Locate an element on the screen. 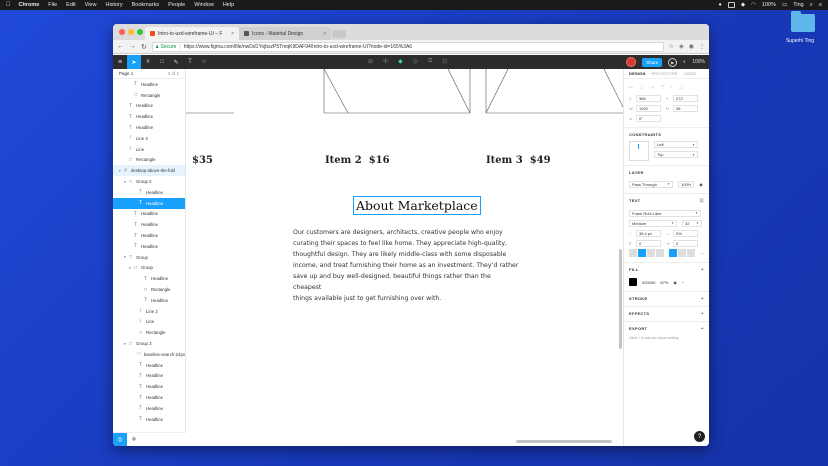  paragraph-indent-field: 0 is located at coordinates (685, 243).